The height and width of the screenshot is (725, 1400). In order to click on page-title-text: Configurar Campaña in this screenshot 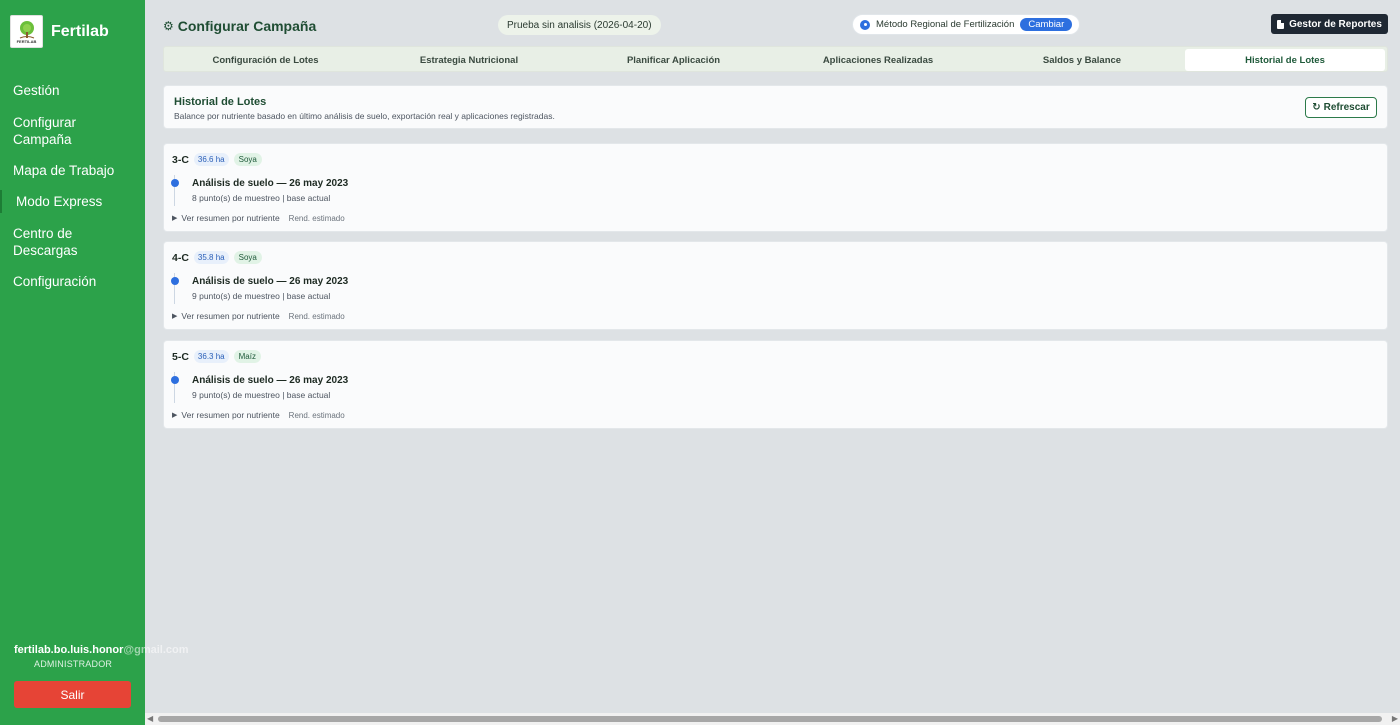, I will do `click(247, 26)`.